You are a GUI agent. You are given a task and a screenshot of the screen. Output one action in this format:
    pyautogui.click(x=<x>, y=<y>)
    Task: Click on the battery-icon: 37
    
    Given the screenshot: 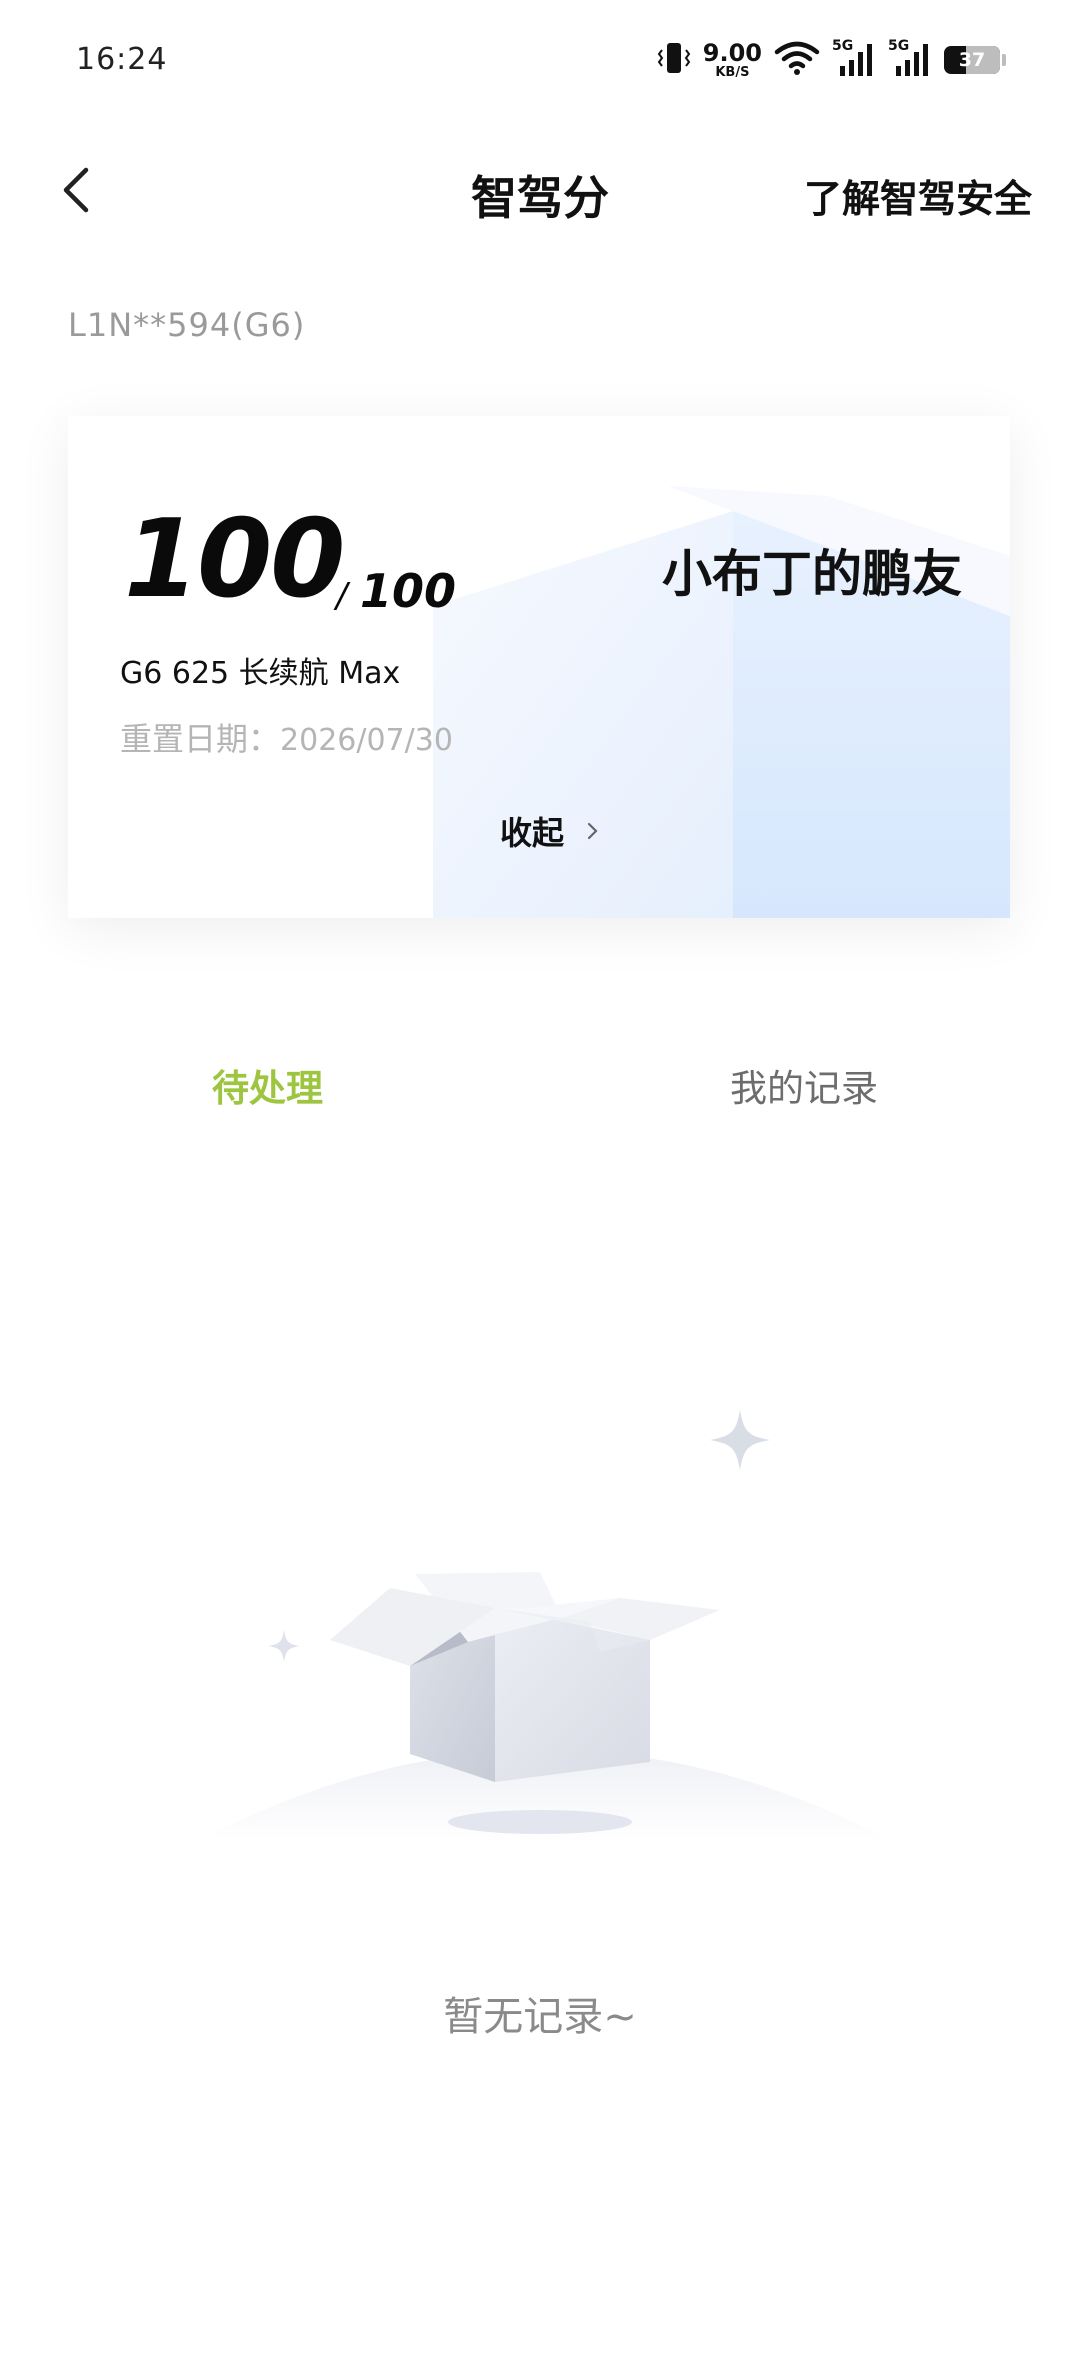 What is the action you would take?
    pyautogui.click(x=975, y=60)
    